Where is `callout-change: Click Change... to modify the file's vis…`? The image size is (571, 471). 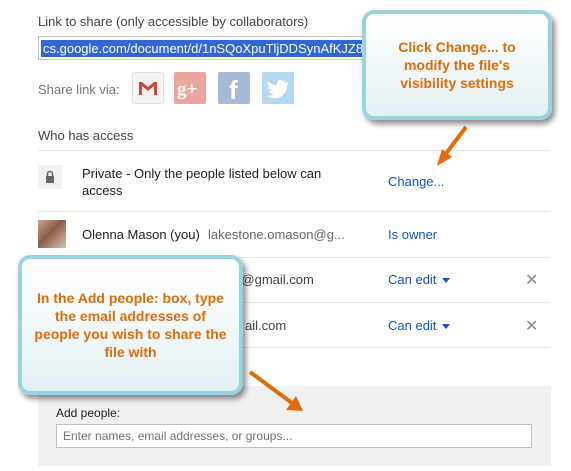 callout-change: Click Change... to modify the file's vis… is located at coordinates (457, 65).